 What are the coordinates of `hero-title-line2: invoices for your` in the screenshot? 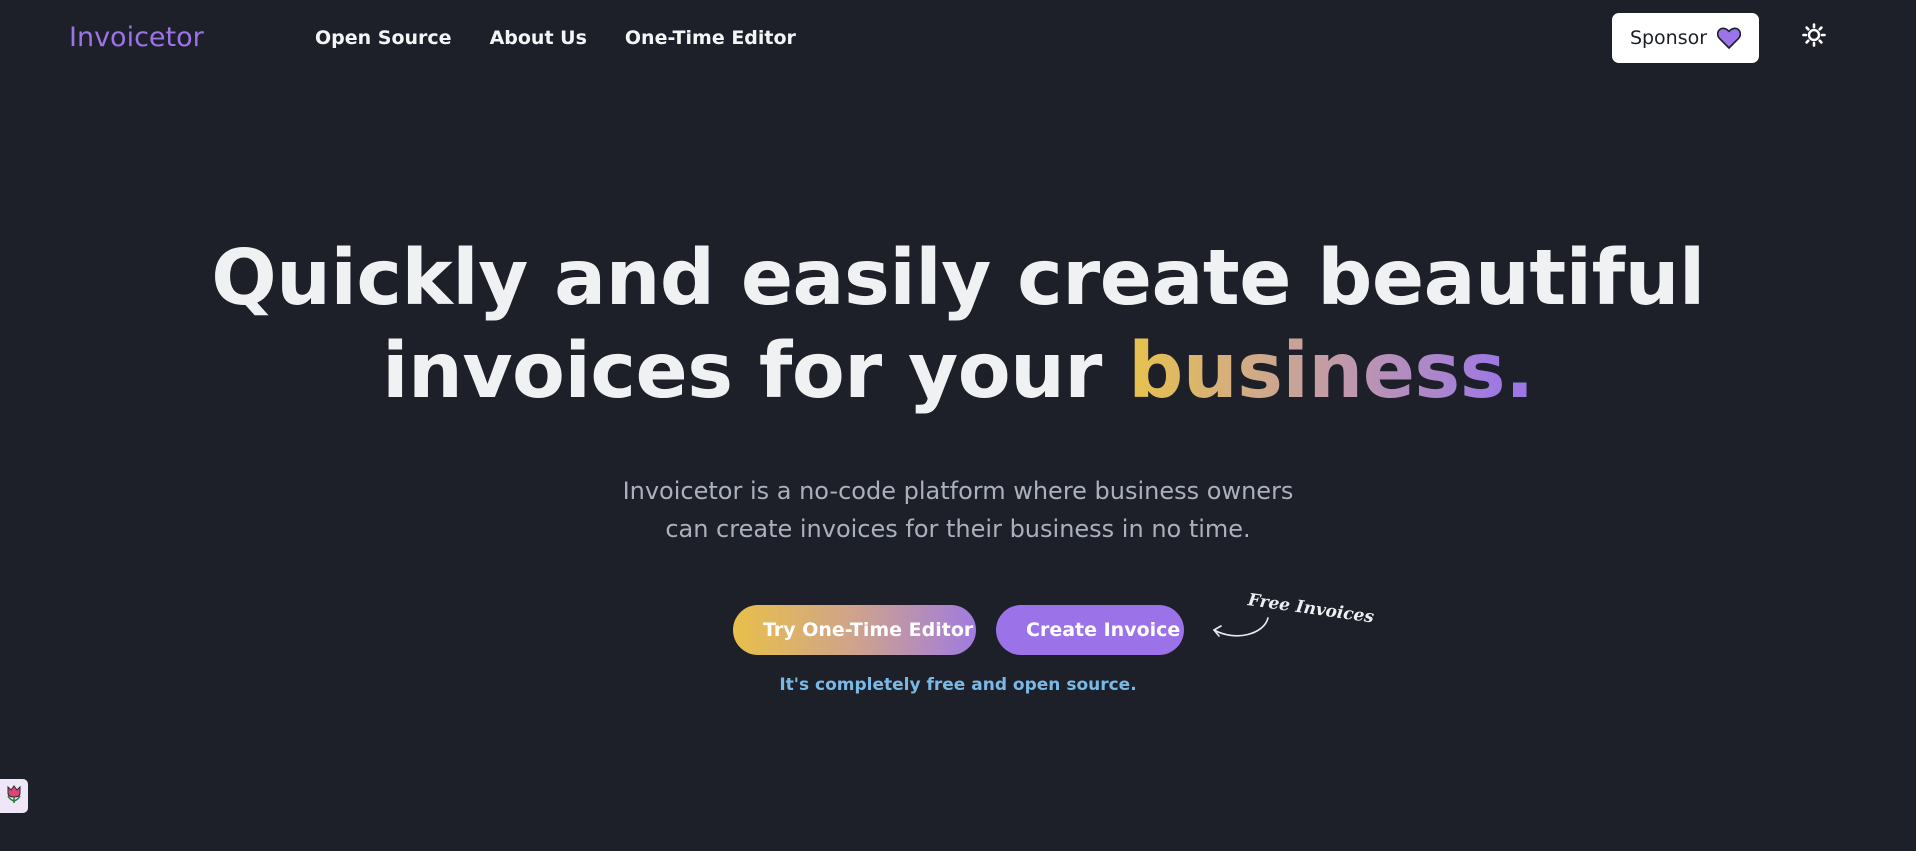 It's located at (755, 371).